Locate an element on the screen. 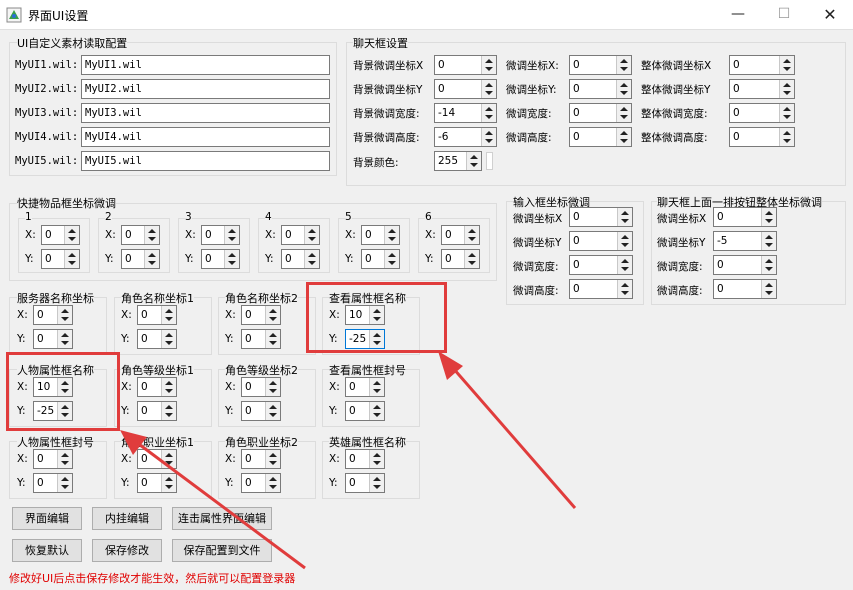 This screenshot has height=590, width=853. ui-row-input: MyUI1.wil is located at coordinates (205, 65).